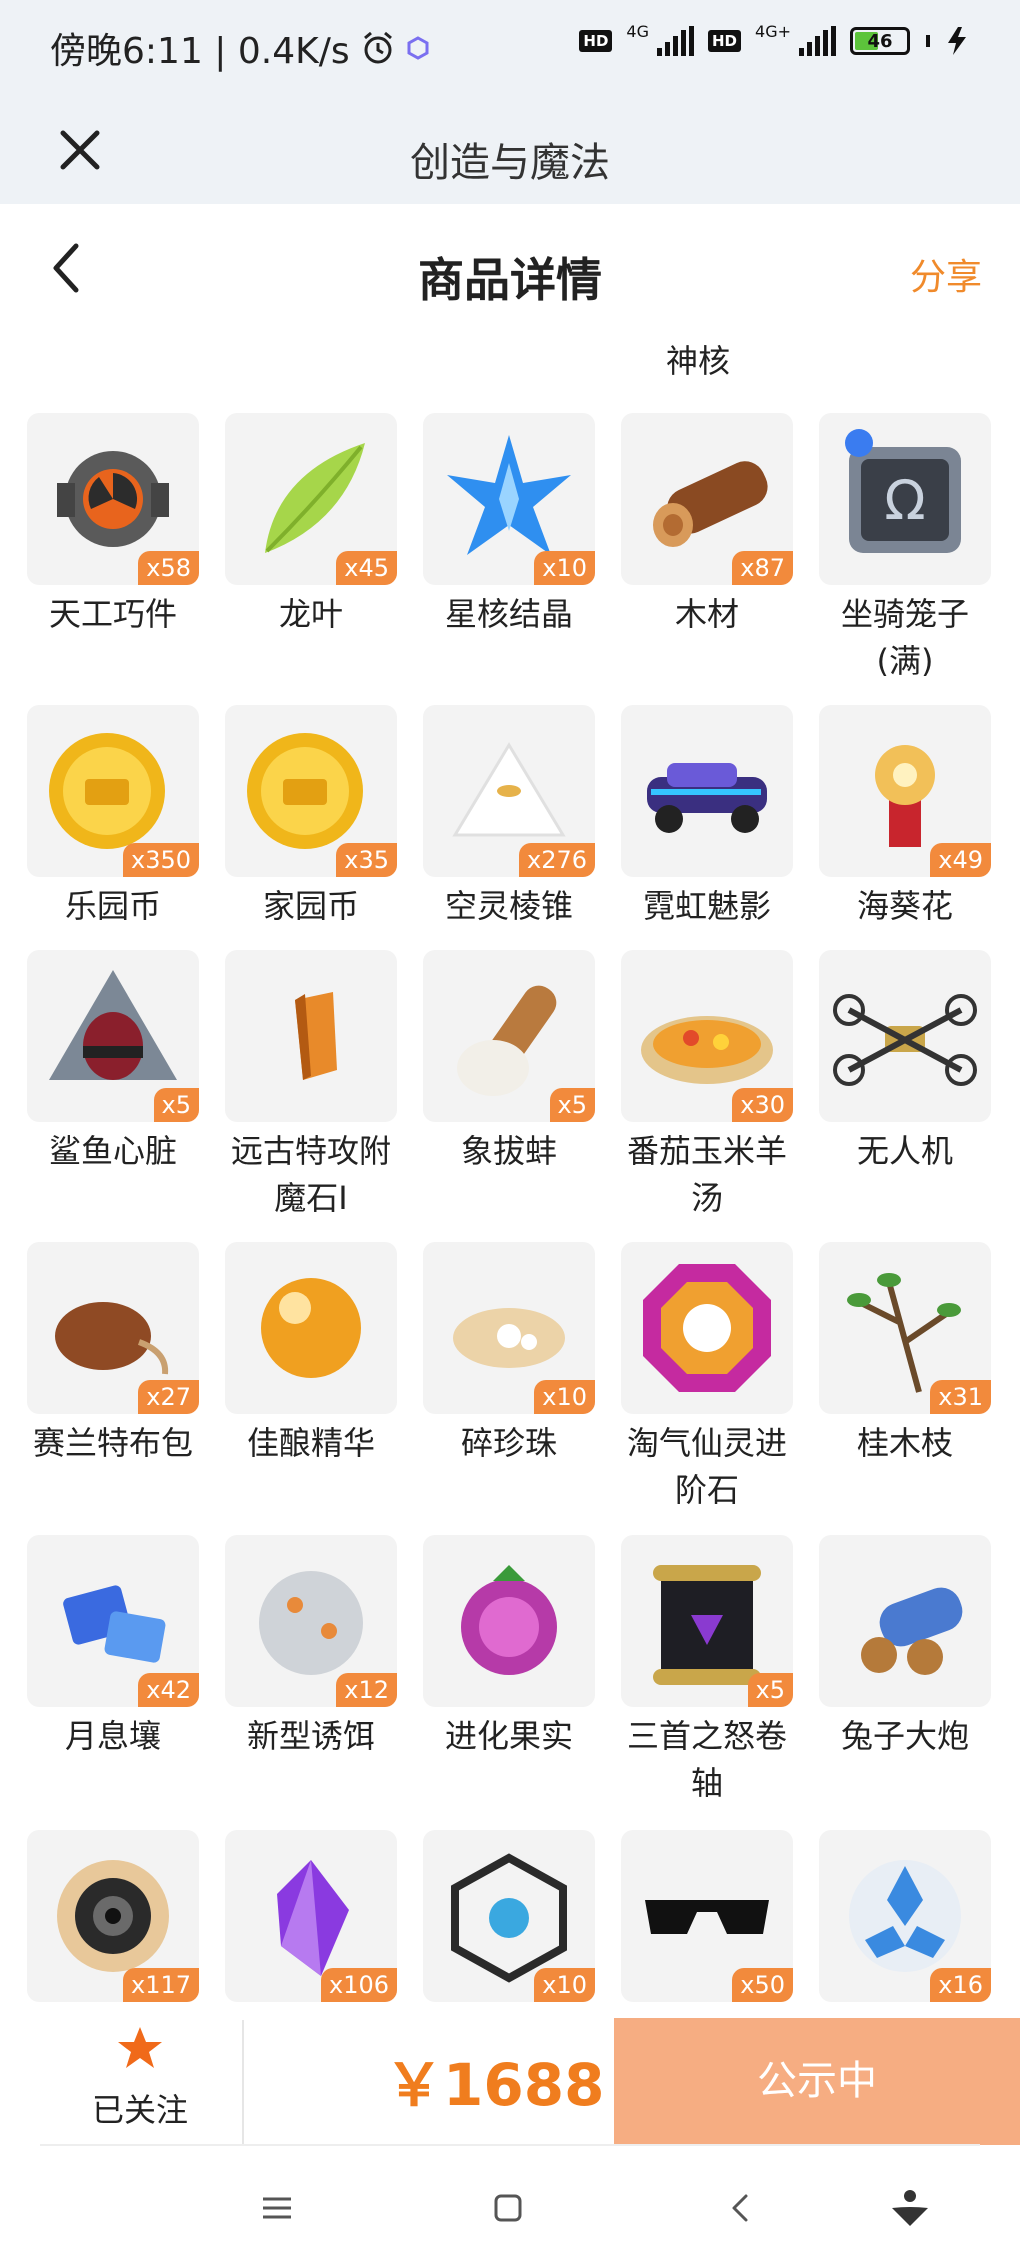  I want to click on item-card: x16, so click(892, 1920).